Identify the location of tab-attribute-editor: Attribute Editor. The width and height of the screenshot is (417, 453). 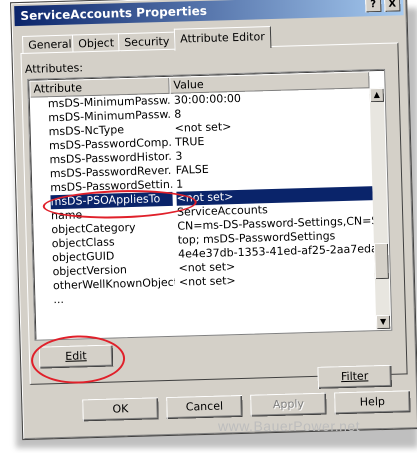
(222, 38).